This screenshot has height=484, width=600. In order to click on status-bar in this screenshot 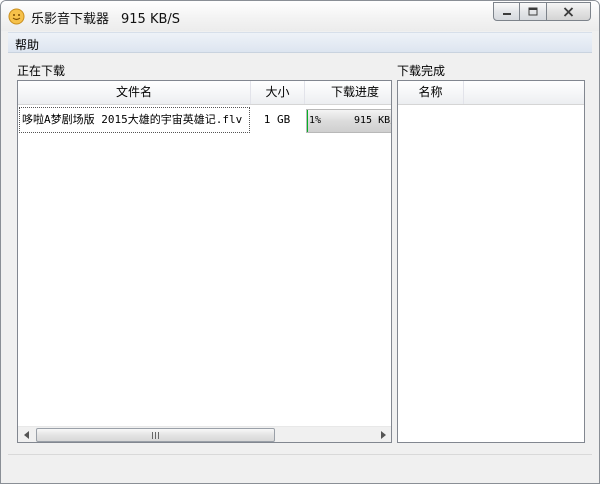, I will do `click(300, 466)`.